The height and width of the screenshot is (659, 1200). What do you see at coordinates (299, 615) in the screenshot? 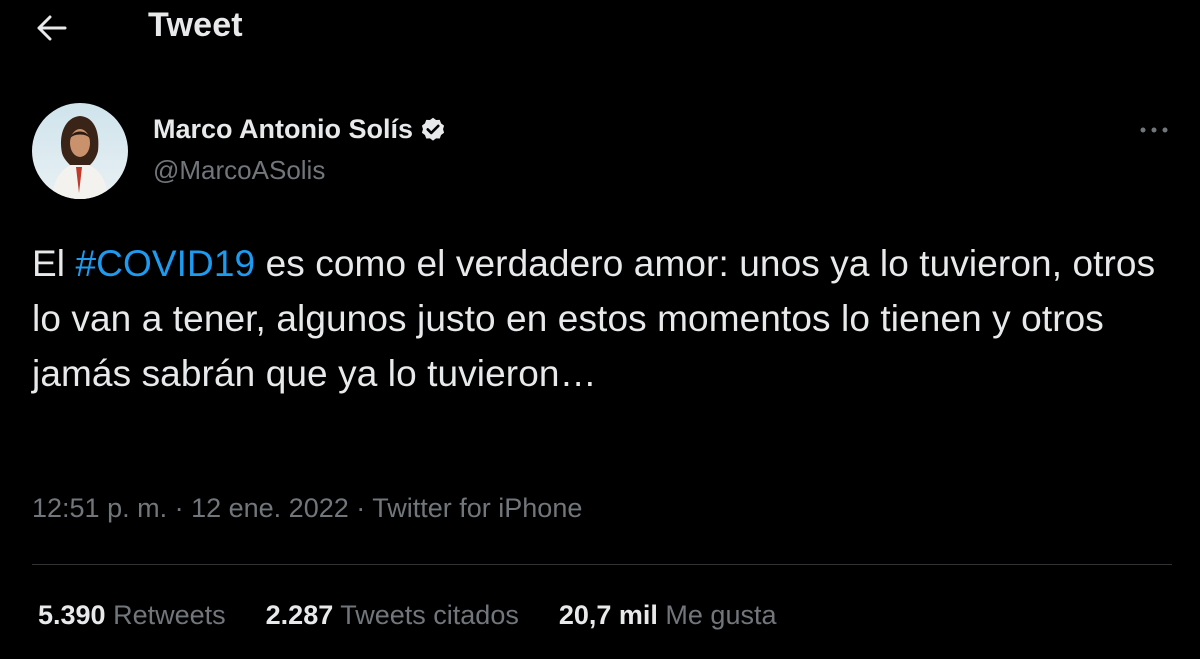
I see `quote-tweets-count: 2.287` at bounding box center [299, 615].